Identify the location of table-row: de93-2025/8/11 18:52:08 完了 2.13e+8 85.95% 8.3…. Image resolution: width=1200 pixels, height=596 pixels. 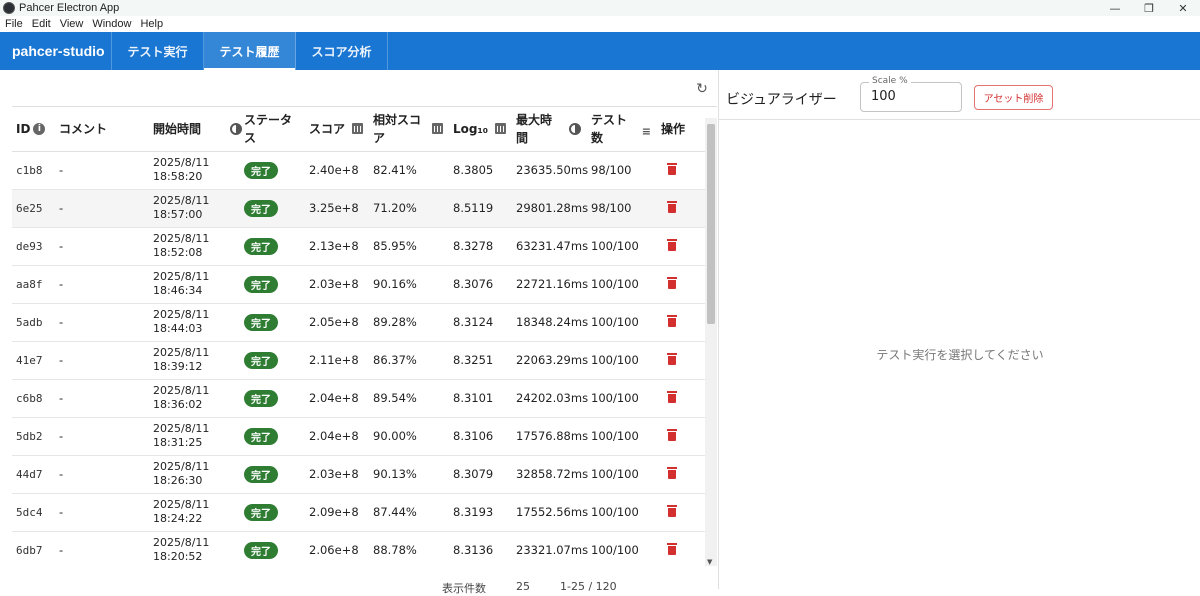
(358, 246).